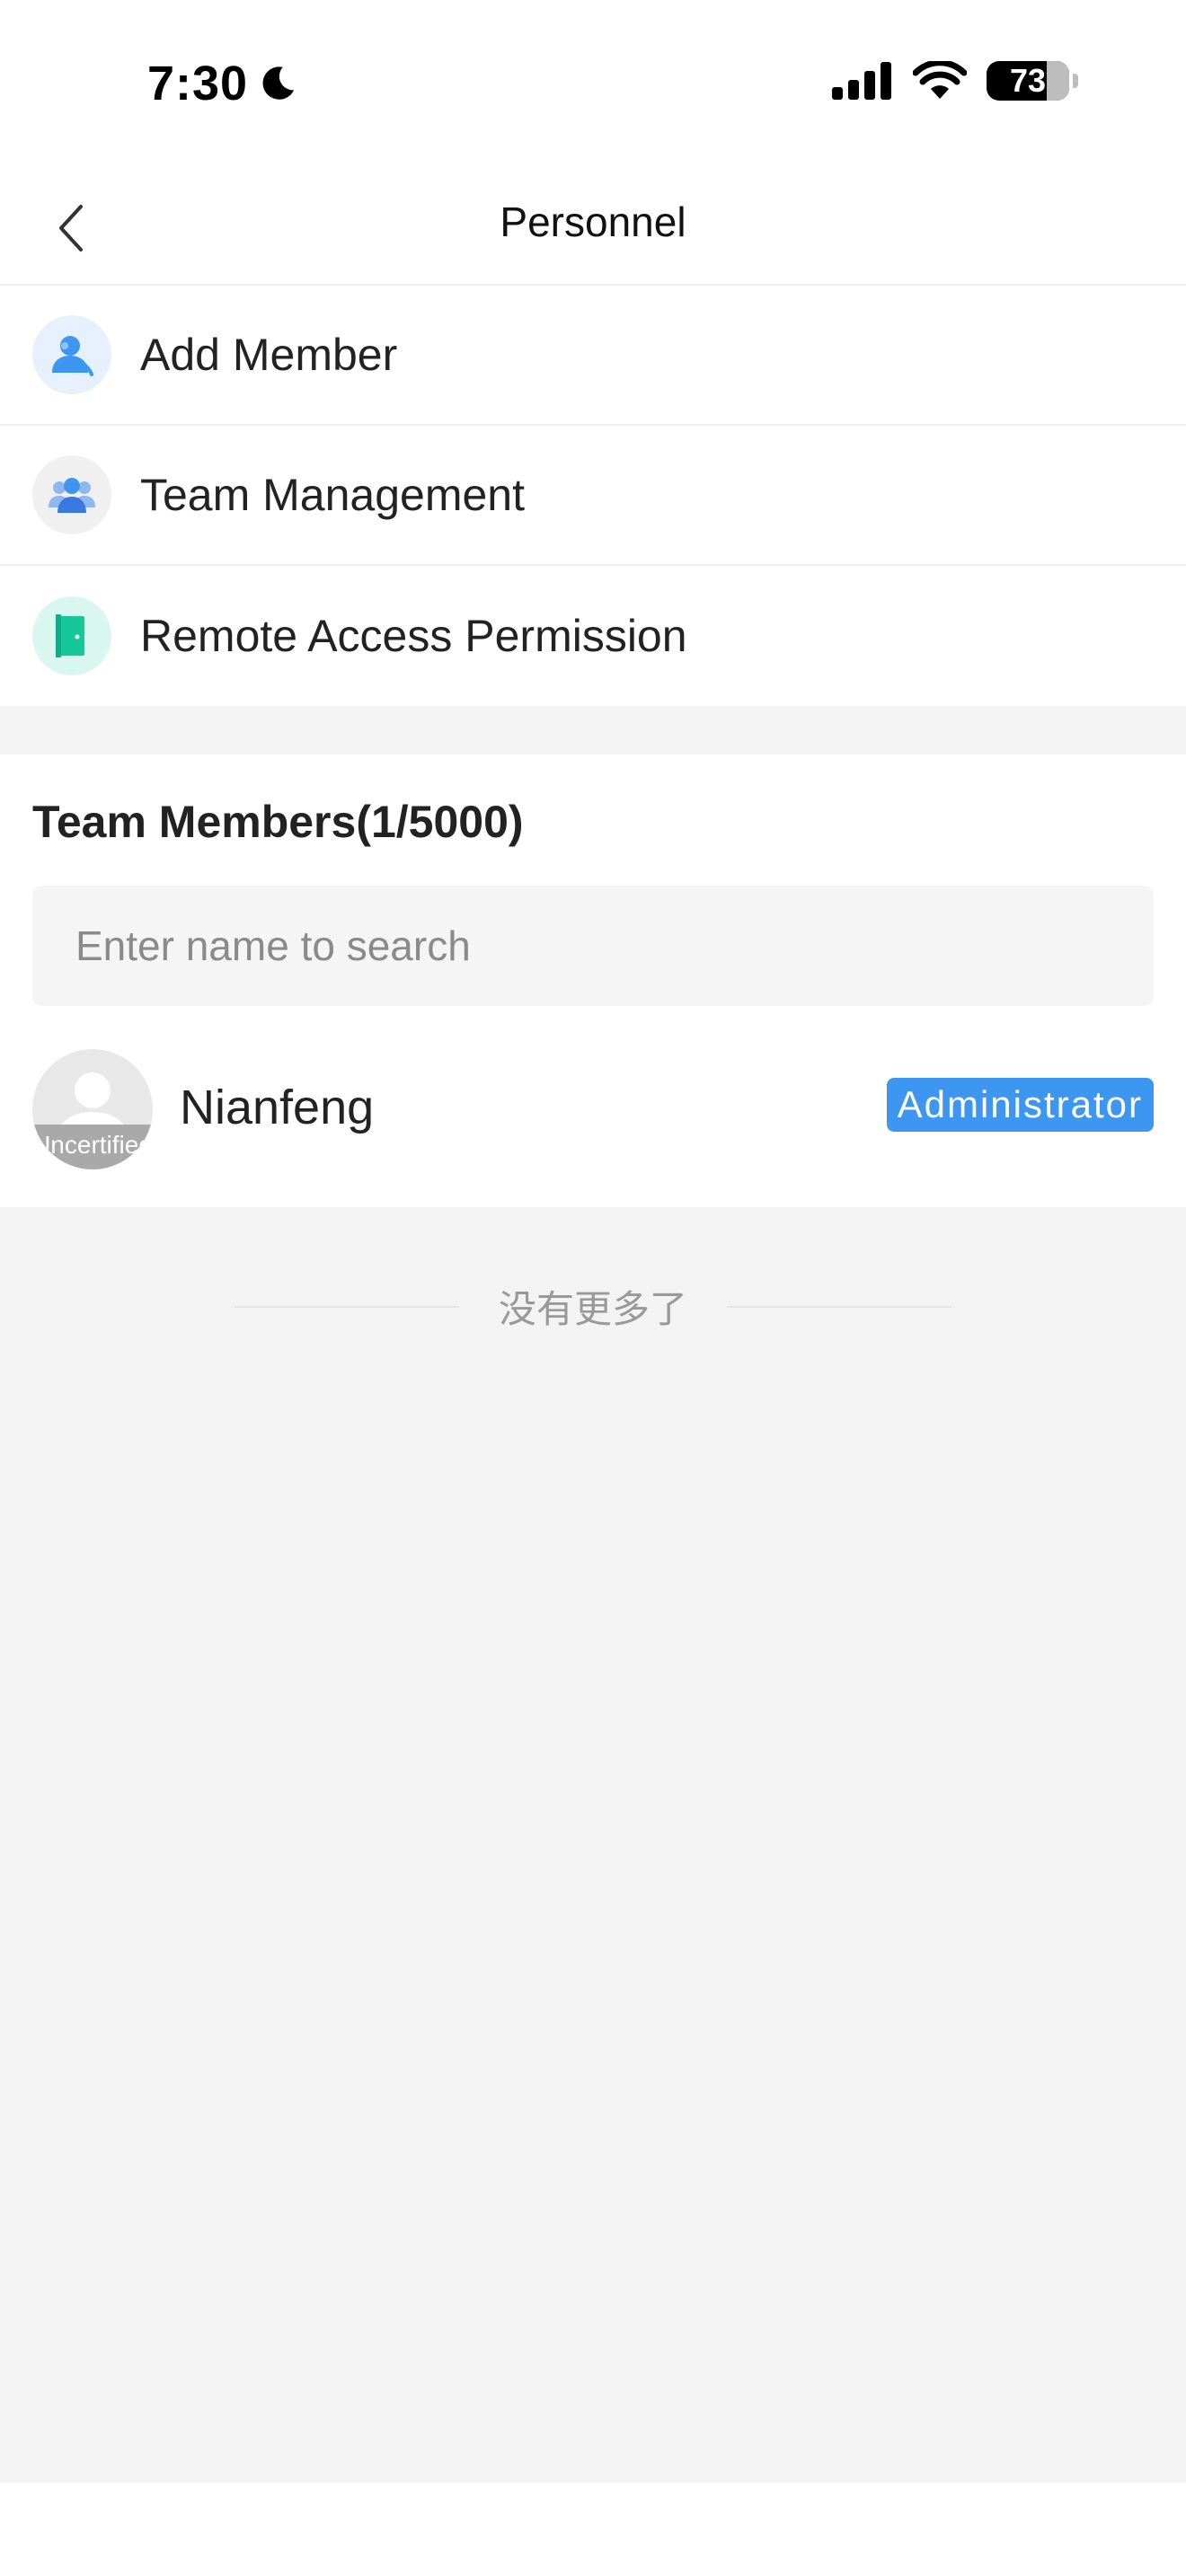 The width and height of the screenshot is (1186, 2576). What do you see at coordinates (278, 83) in the screenshot?
I see `moon-icon` at bounding box center [278, 83].